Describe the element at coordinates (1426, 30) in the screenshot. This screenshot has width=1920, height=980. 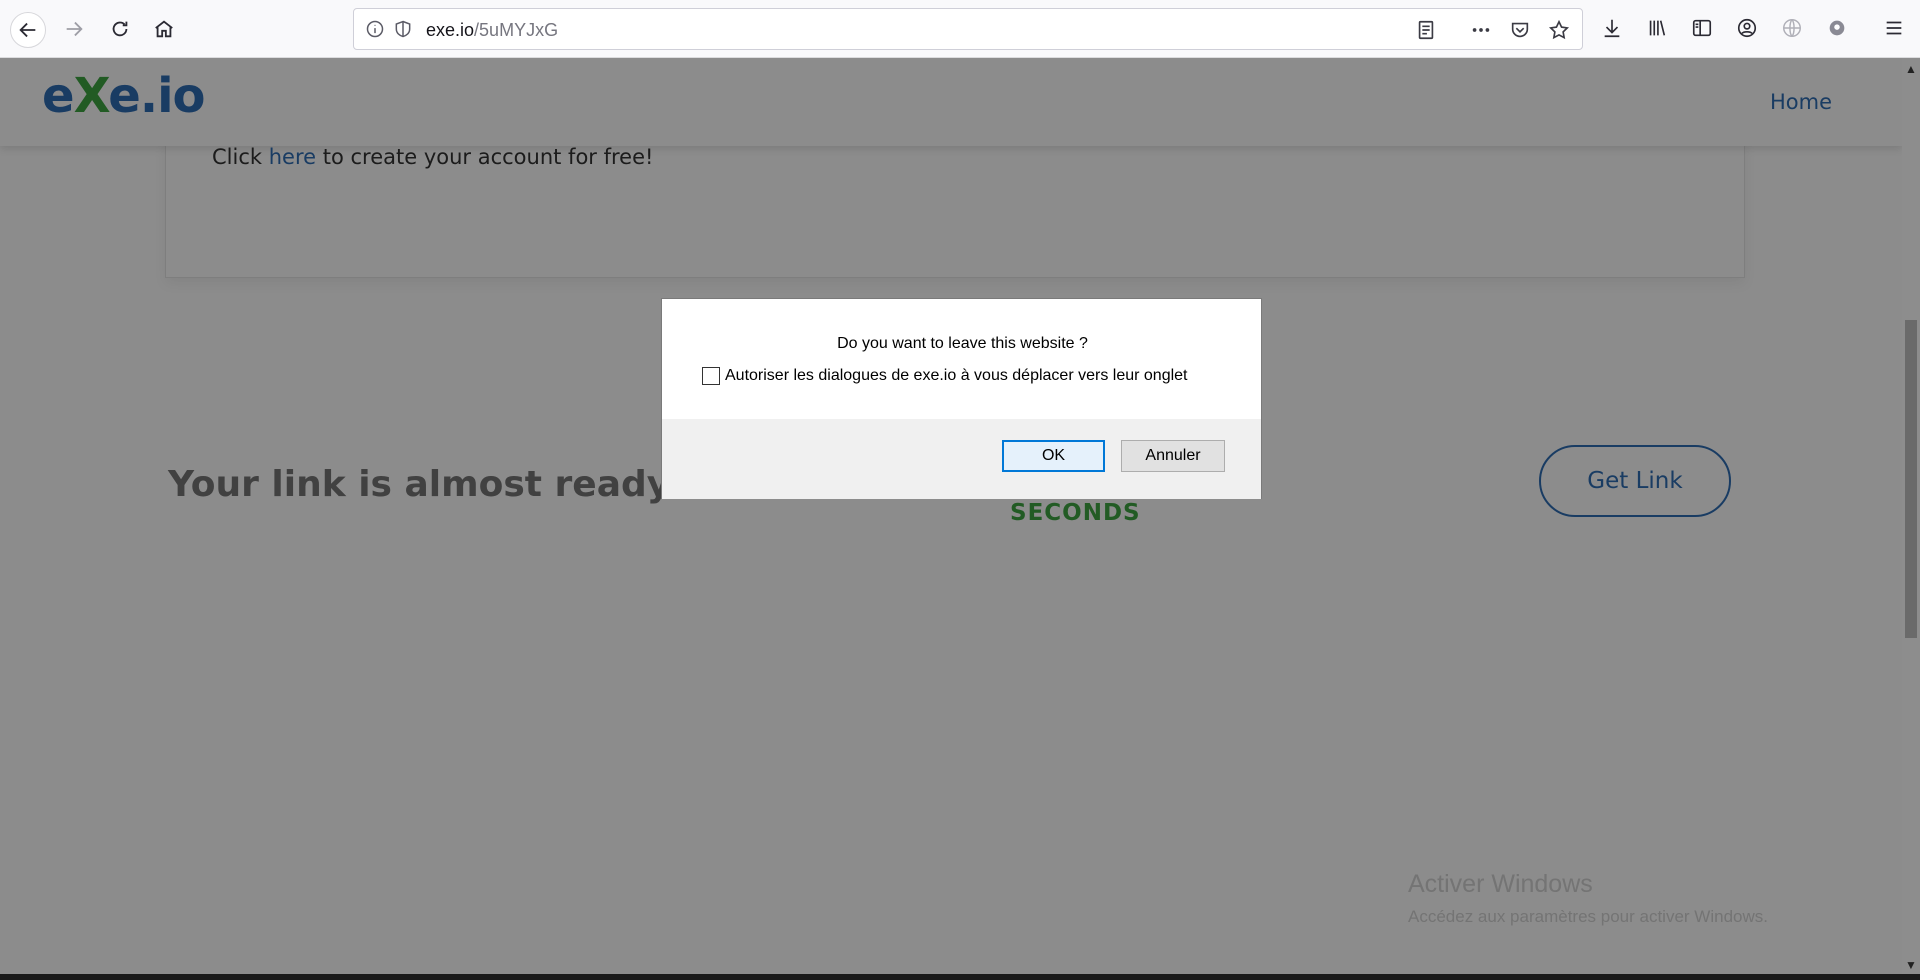
I see `reader-view-icon` at that location.